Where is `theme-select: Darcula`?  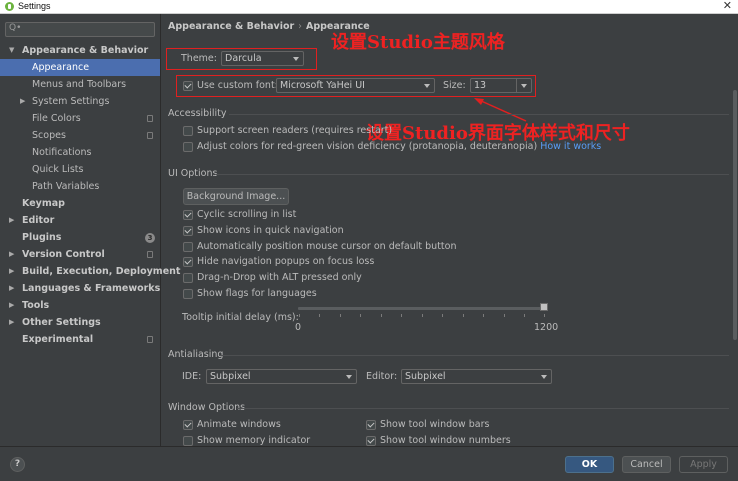
theme-select: Darcula is located at coordinates (262, 58).